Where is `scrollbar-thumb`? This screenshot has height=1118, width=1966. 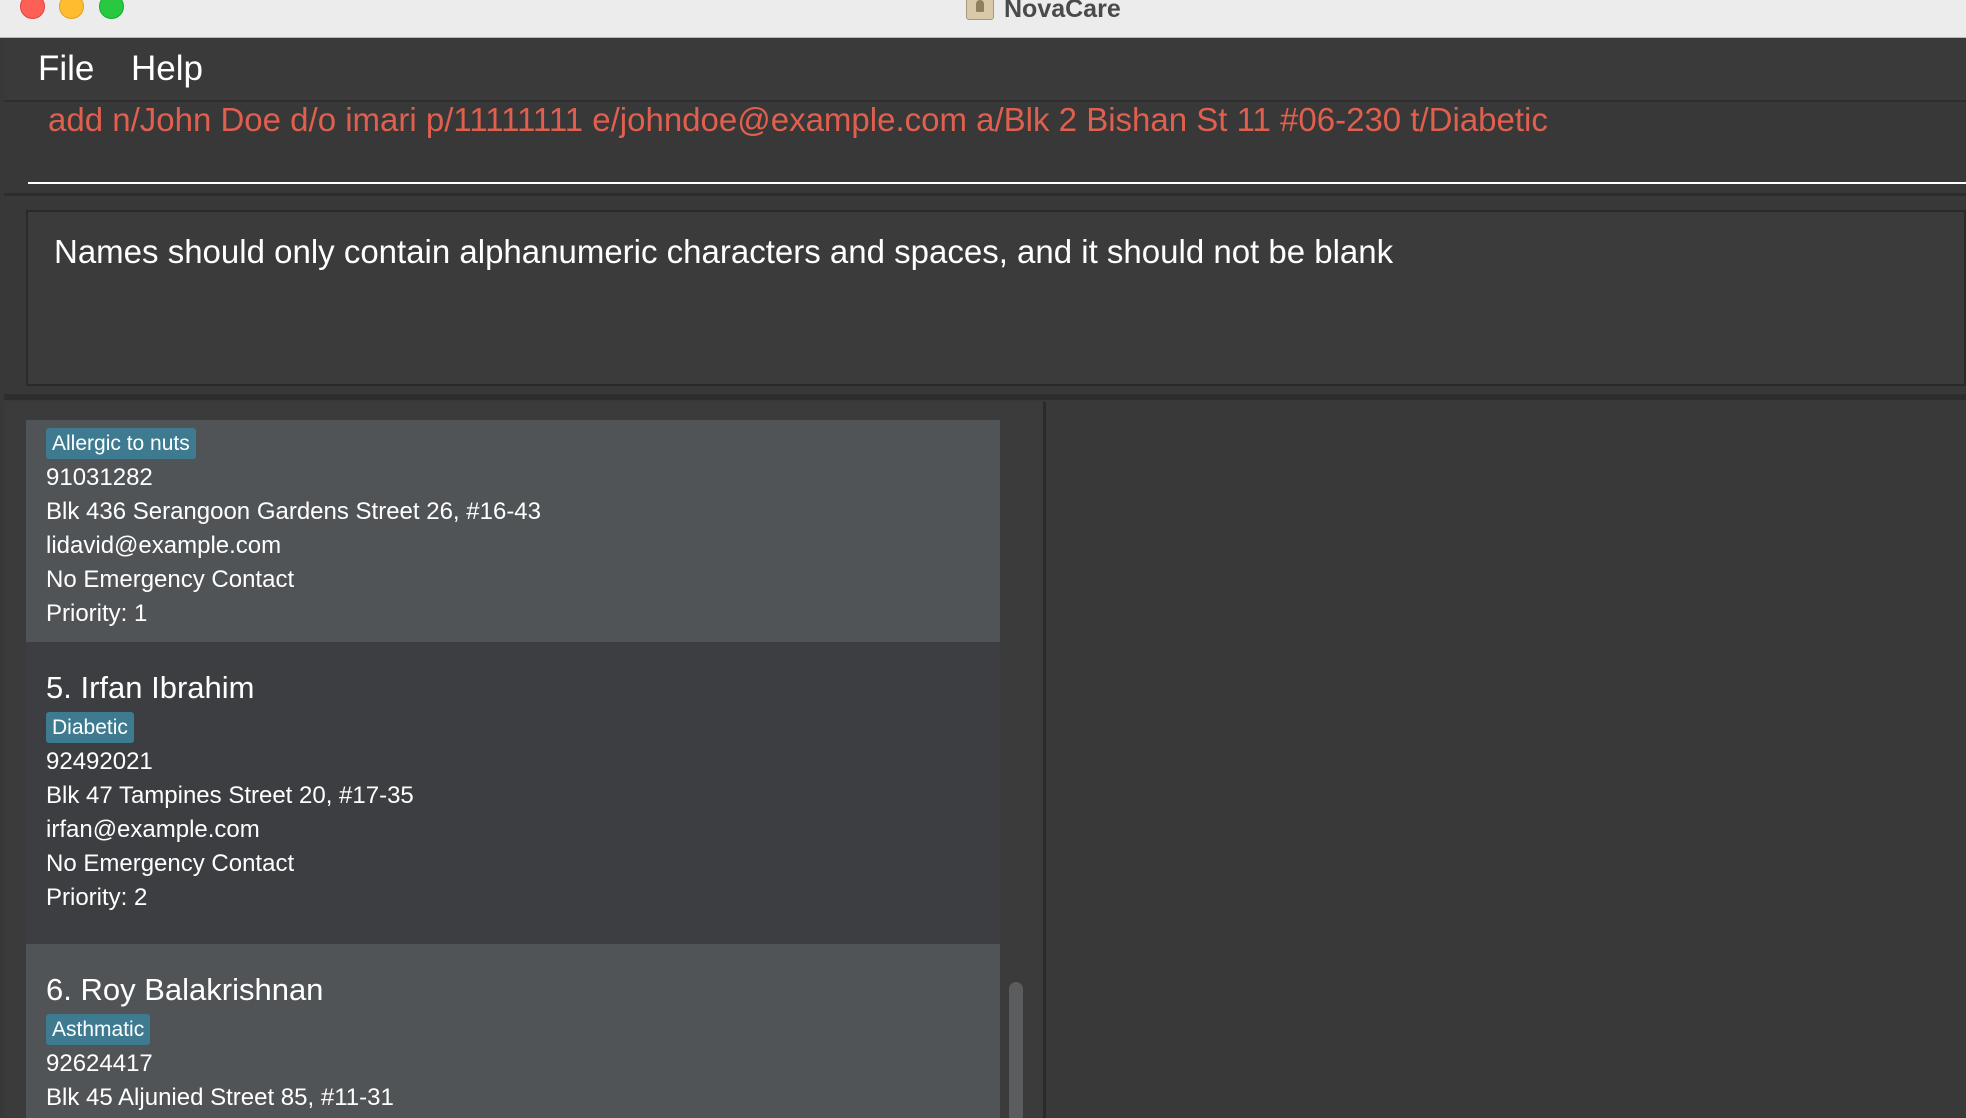 scrollbar-thumb is located at coordinates (1016, 1050).